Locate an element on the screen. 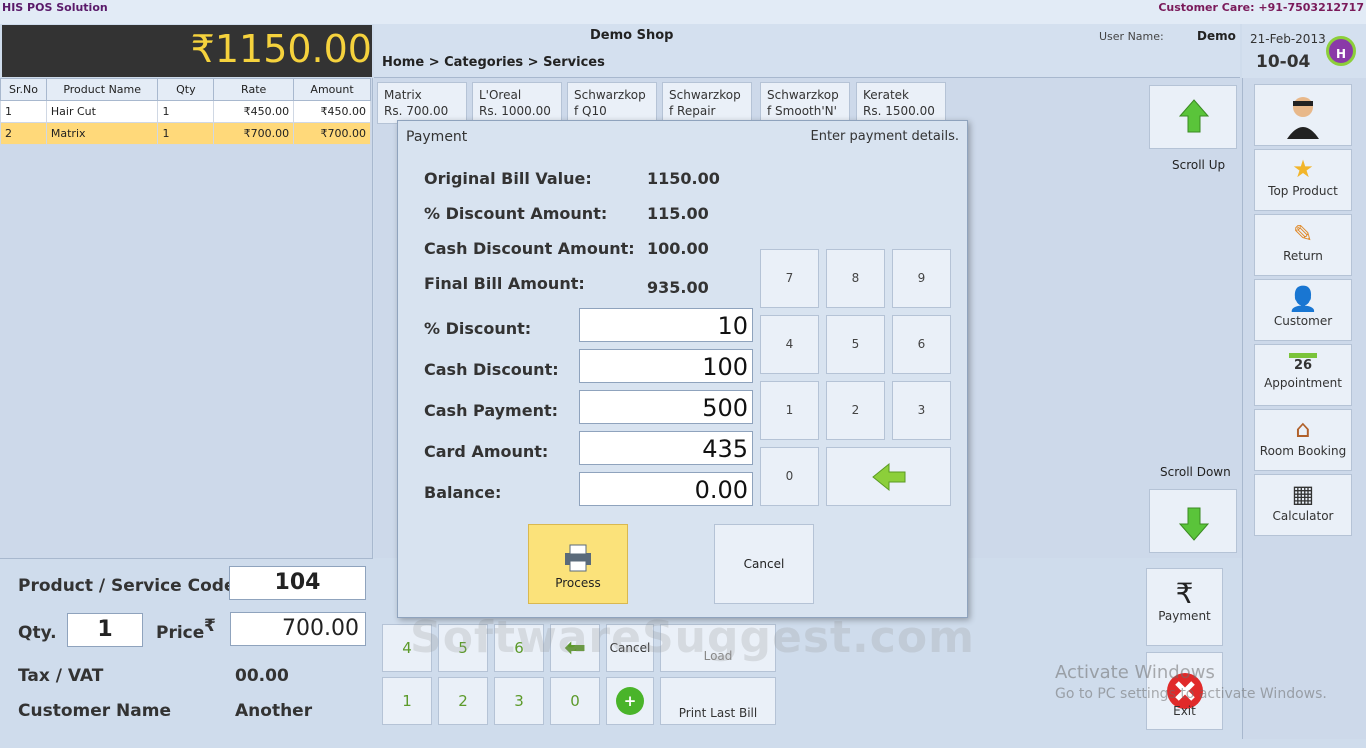  arrow-up-icon is located at coordinates (1194, 116).